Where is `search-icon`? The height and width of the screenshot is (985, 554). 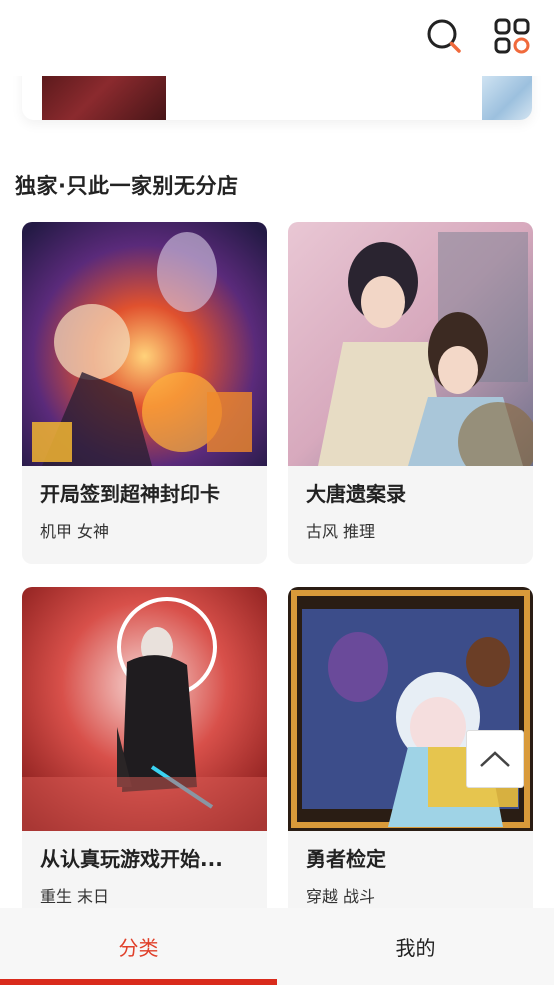
search-icon is located at coordinates (444, 36).